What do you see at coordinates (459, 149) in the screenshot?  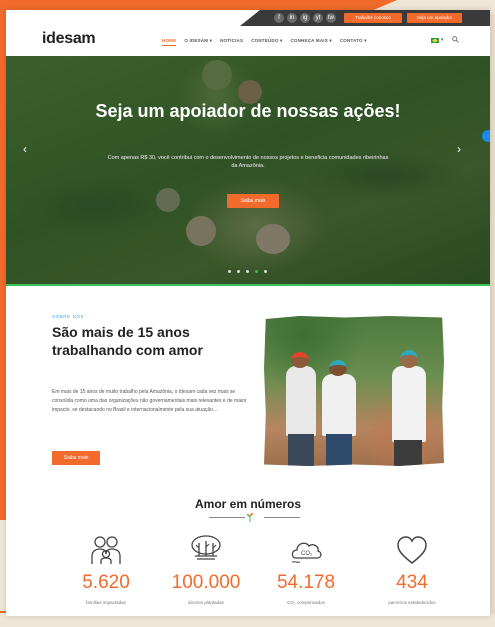 I see `slider-next-arrow-icon: ›` at bounding box center [459, 149].